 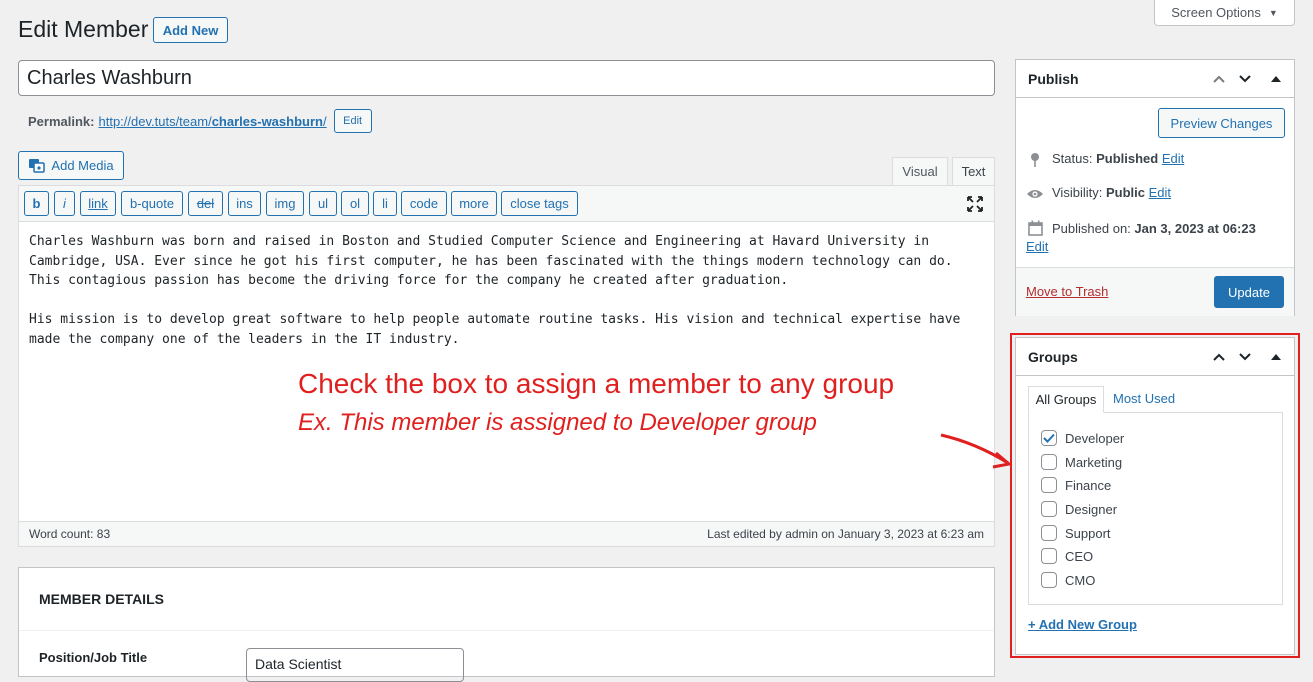 What do you see at coordinates (1160, 192) in the screenshot?
I see `visibility-edit-link: Edit` at bounding box center [1160, 192].